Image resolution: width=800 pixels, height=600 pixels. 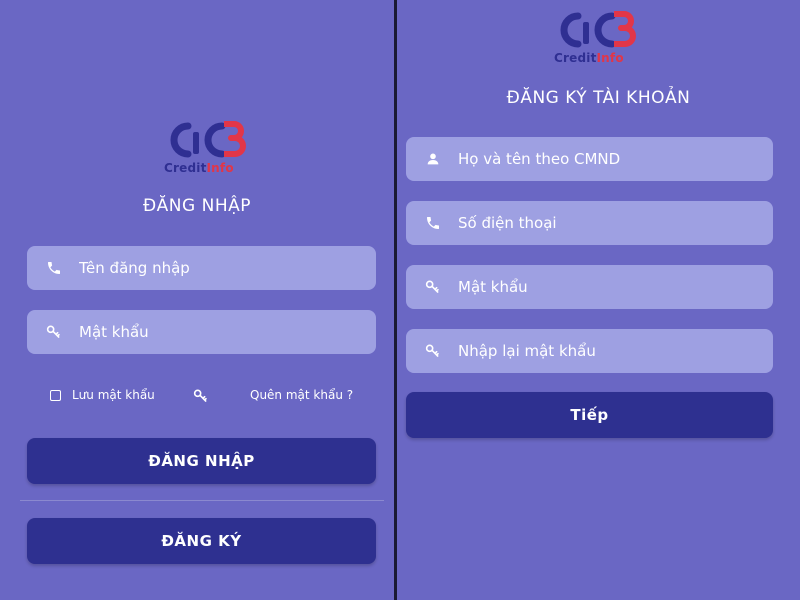 What do you see at coordinates (301, 395) in the screenshot?
I see `forgot-password-link: Quên mật khẩu ?` at bounding box center [301, 395].